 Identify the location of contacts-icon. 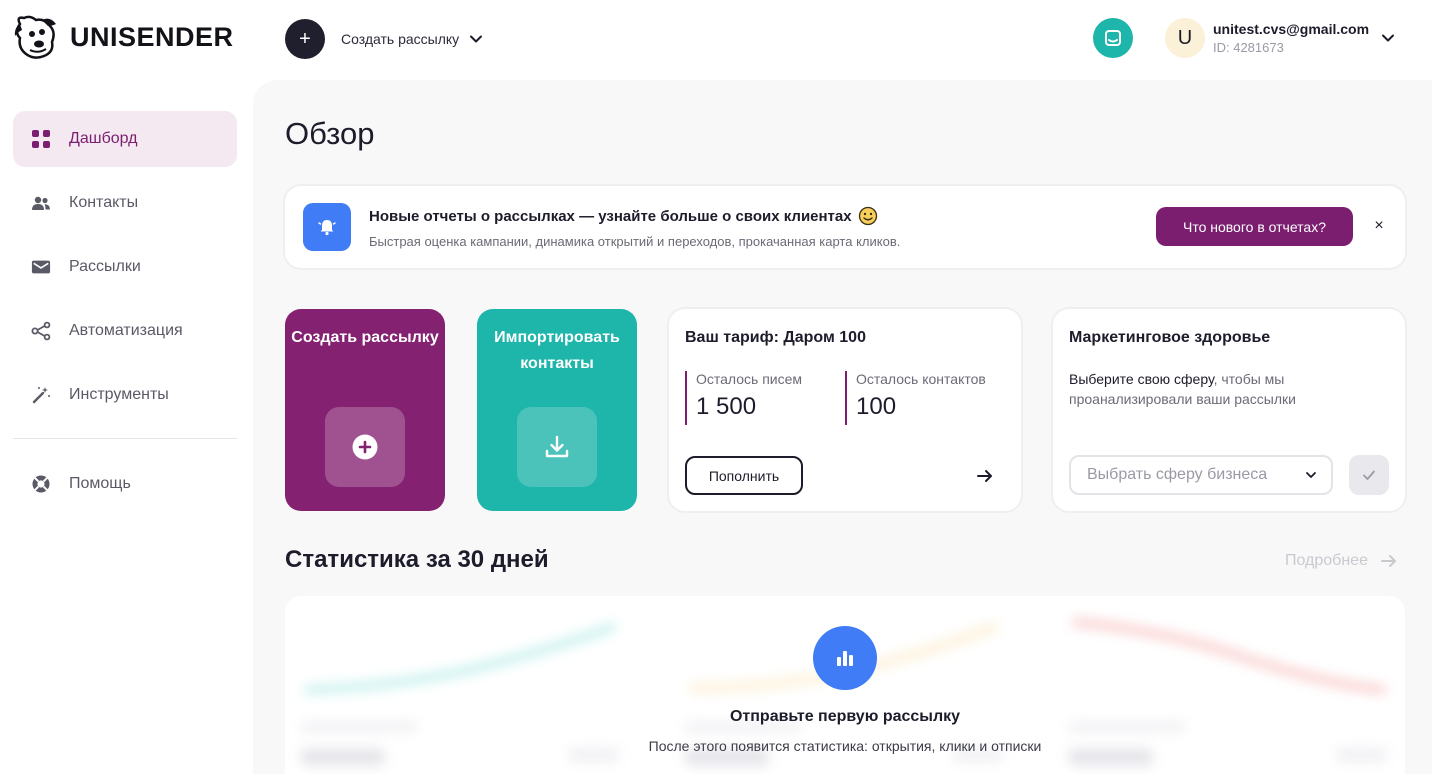
(41, 203).